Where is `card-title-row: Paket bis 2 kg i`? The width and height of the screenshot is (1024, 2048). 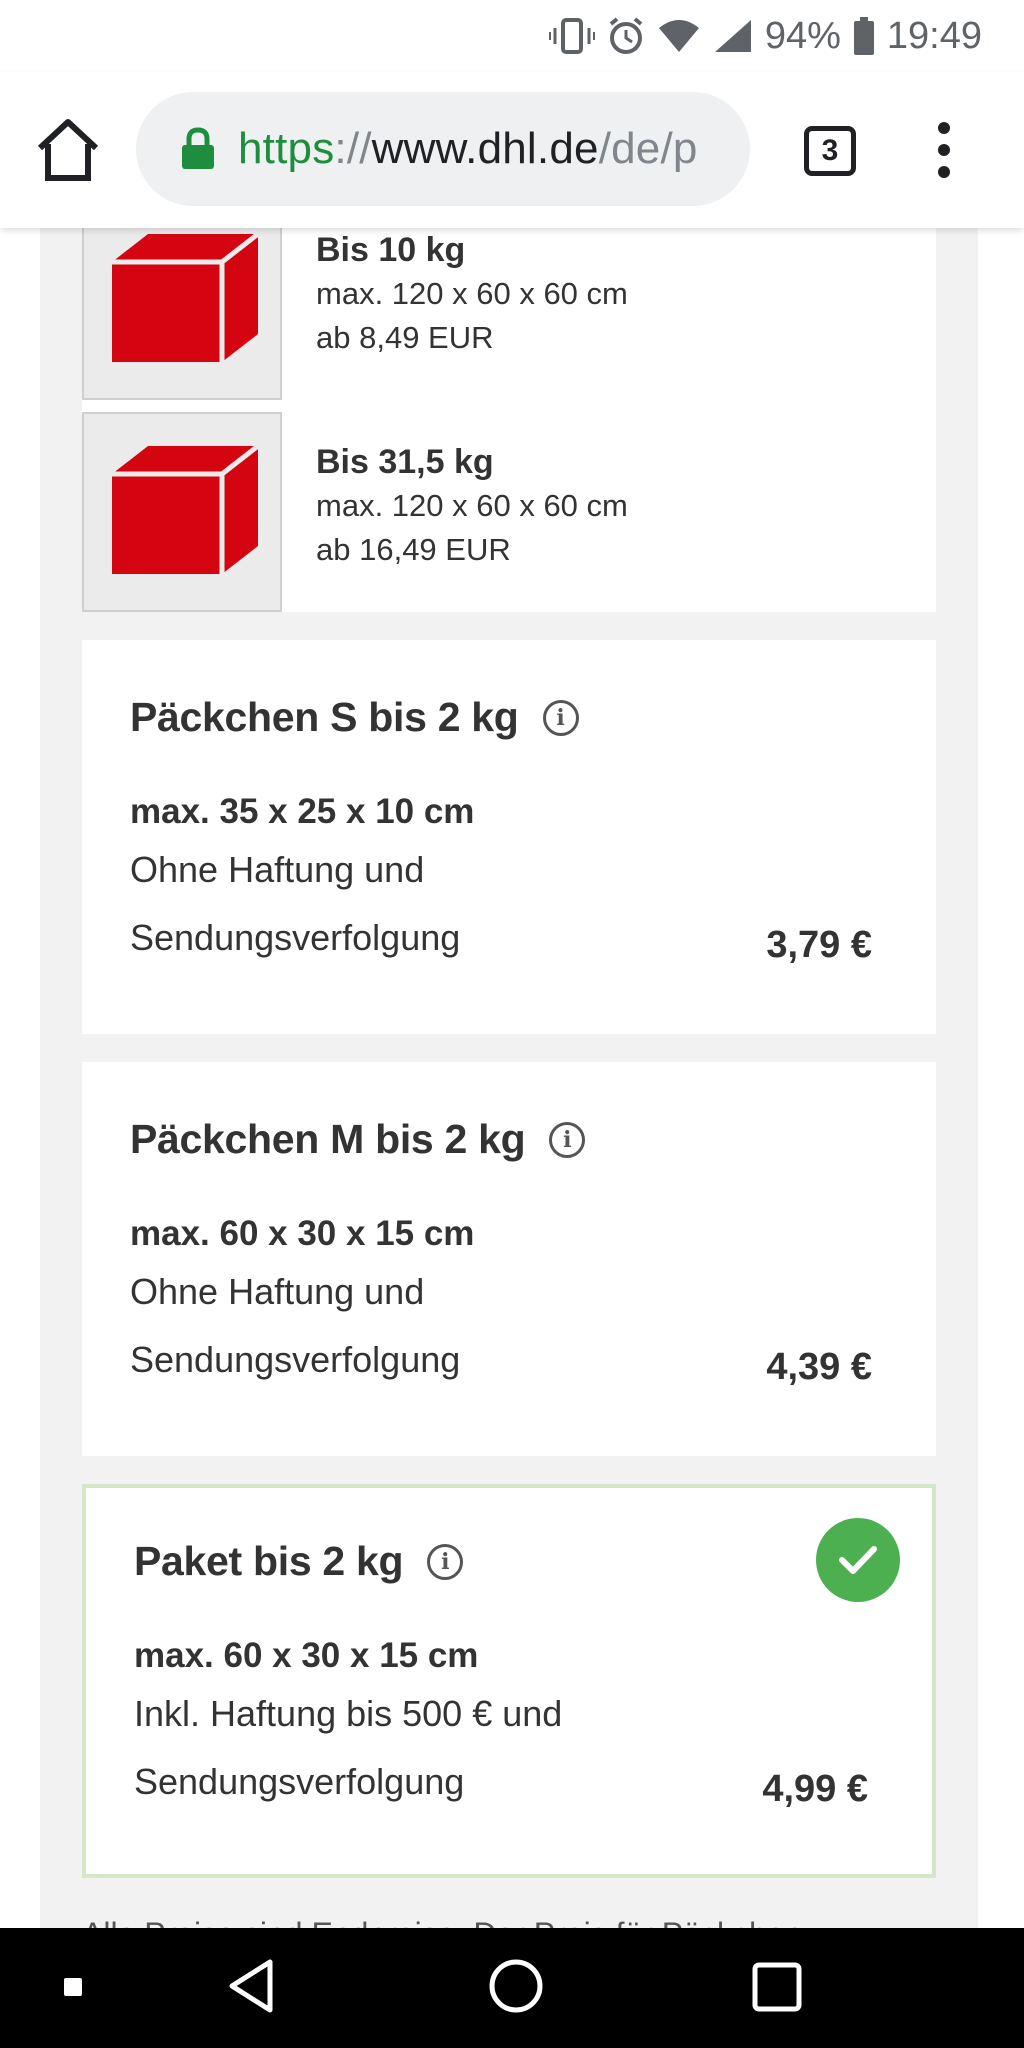
card-title-row: Paket bis 2 kg i is located at coordinates (299, 1561).